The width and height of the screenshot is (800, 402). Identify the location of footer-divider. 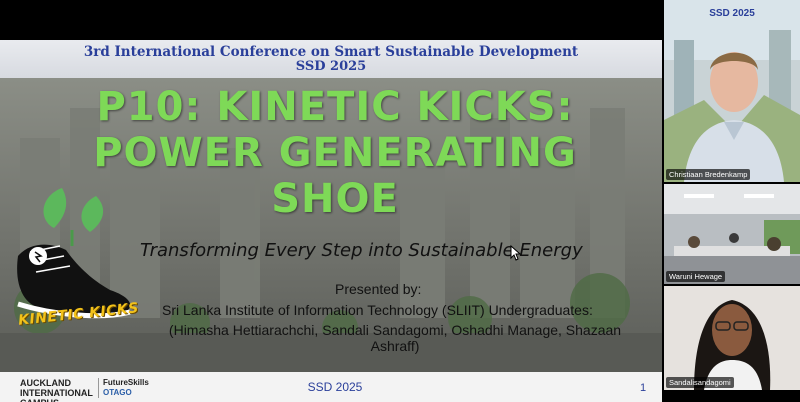
(98, 388).